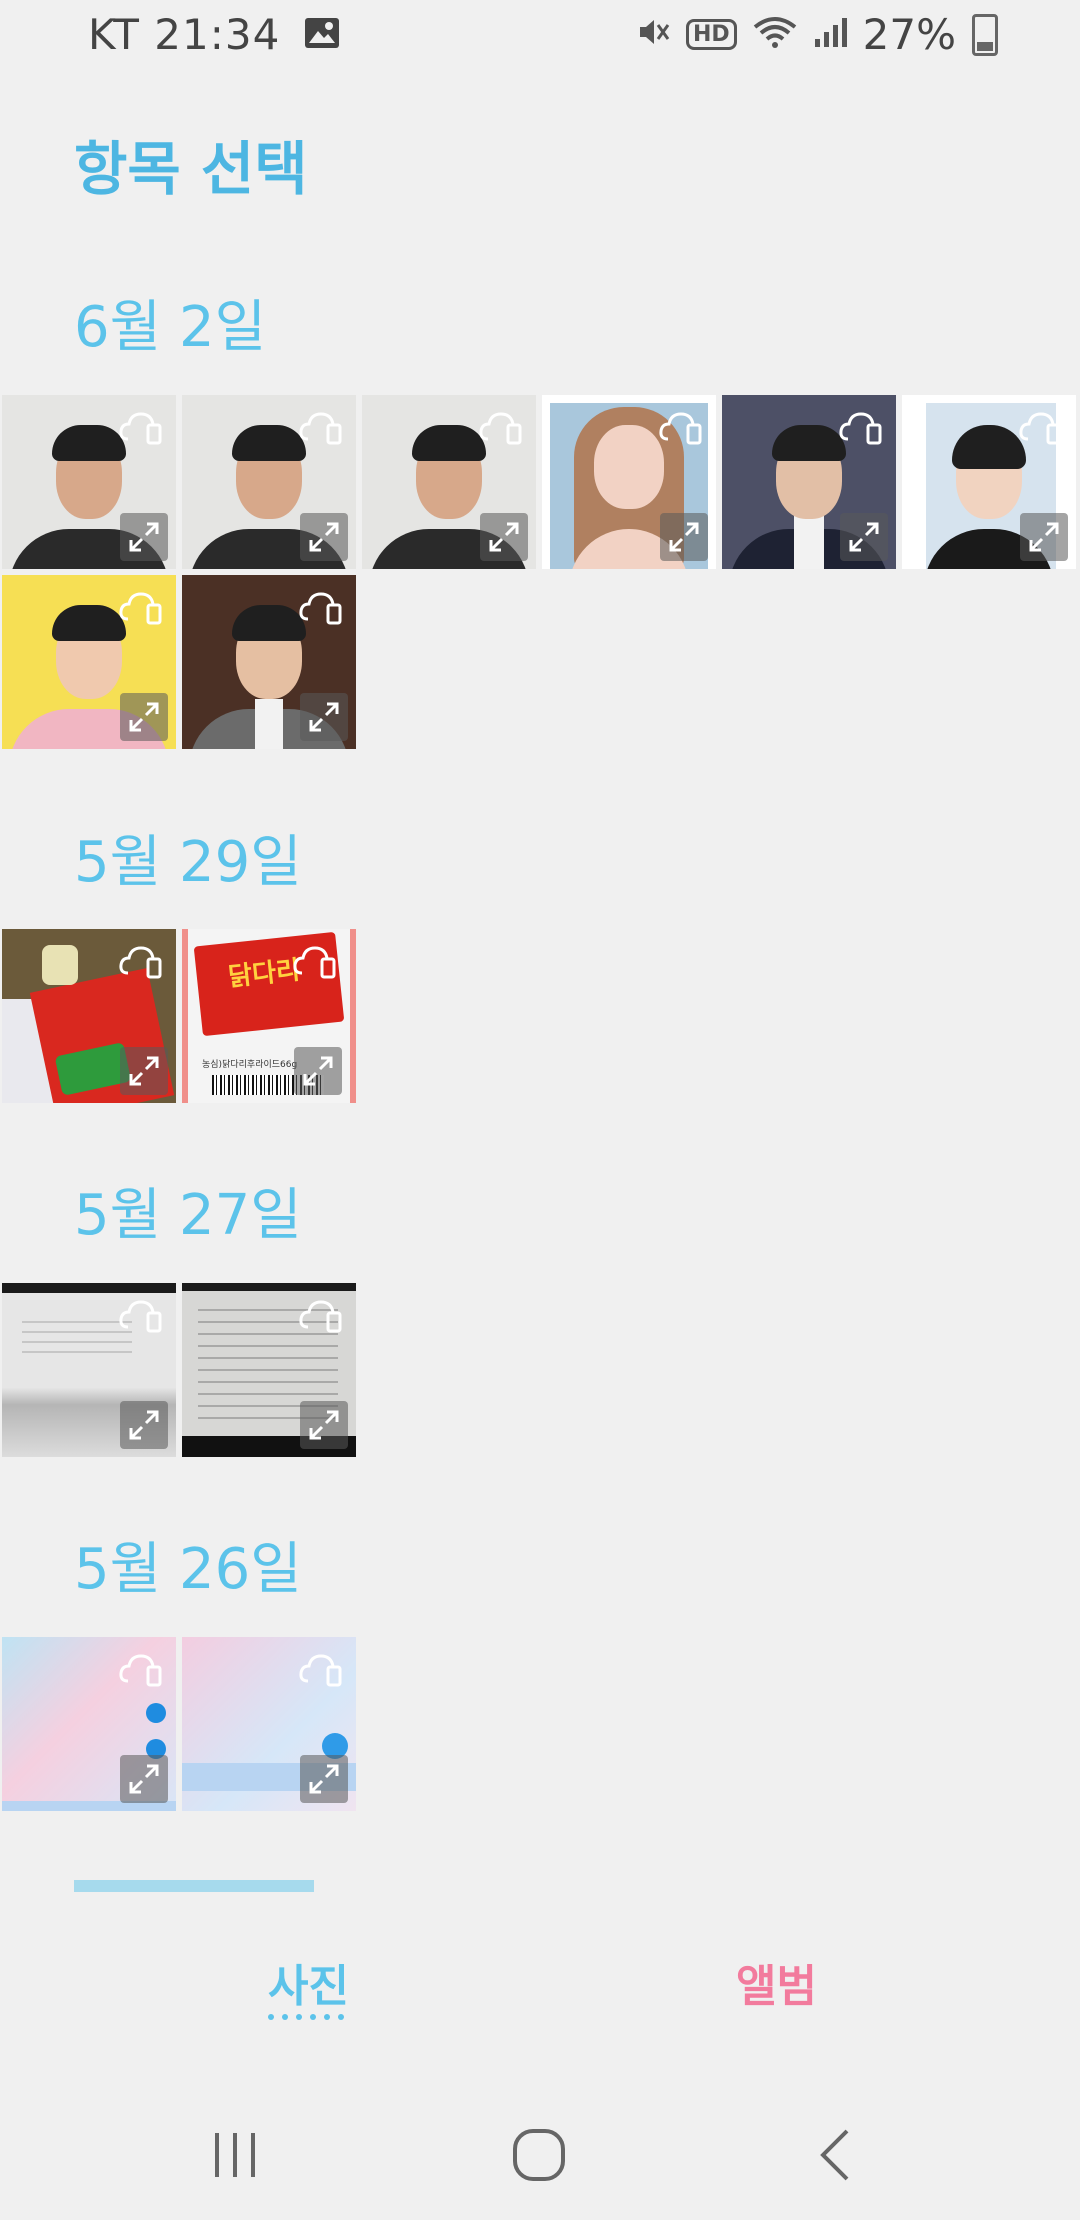 The height and width of the screenshot is (2220, 1080). Describe the element at coordinates (264, 974) in the screenshot. I see `snack-box-title: 닭다리` at that location.